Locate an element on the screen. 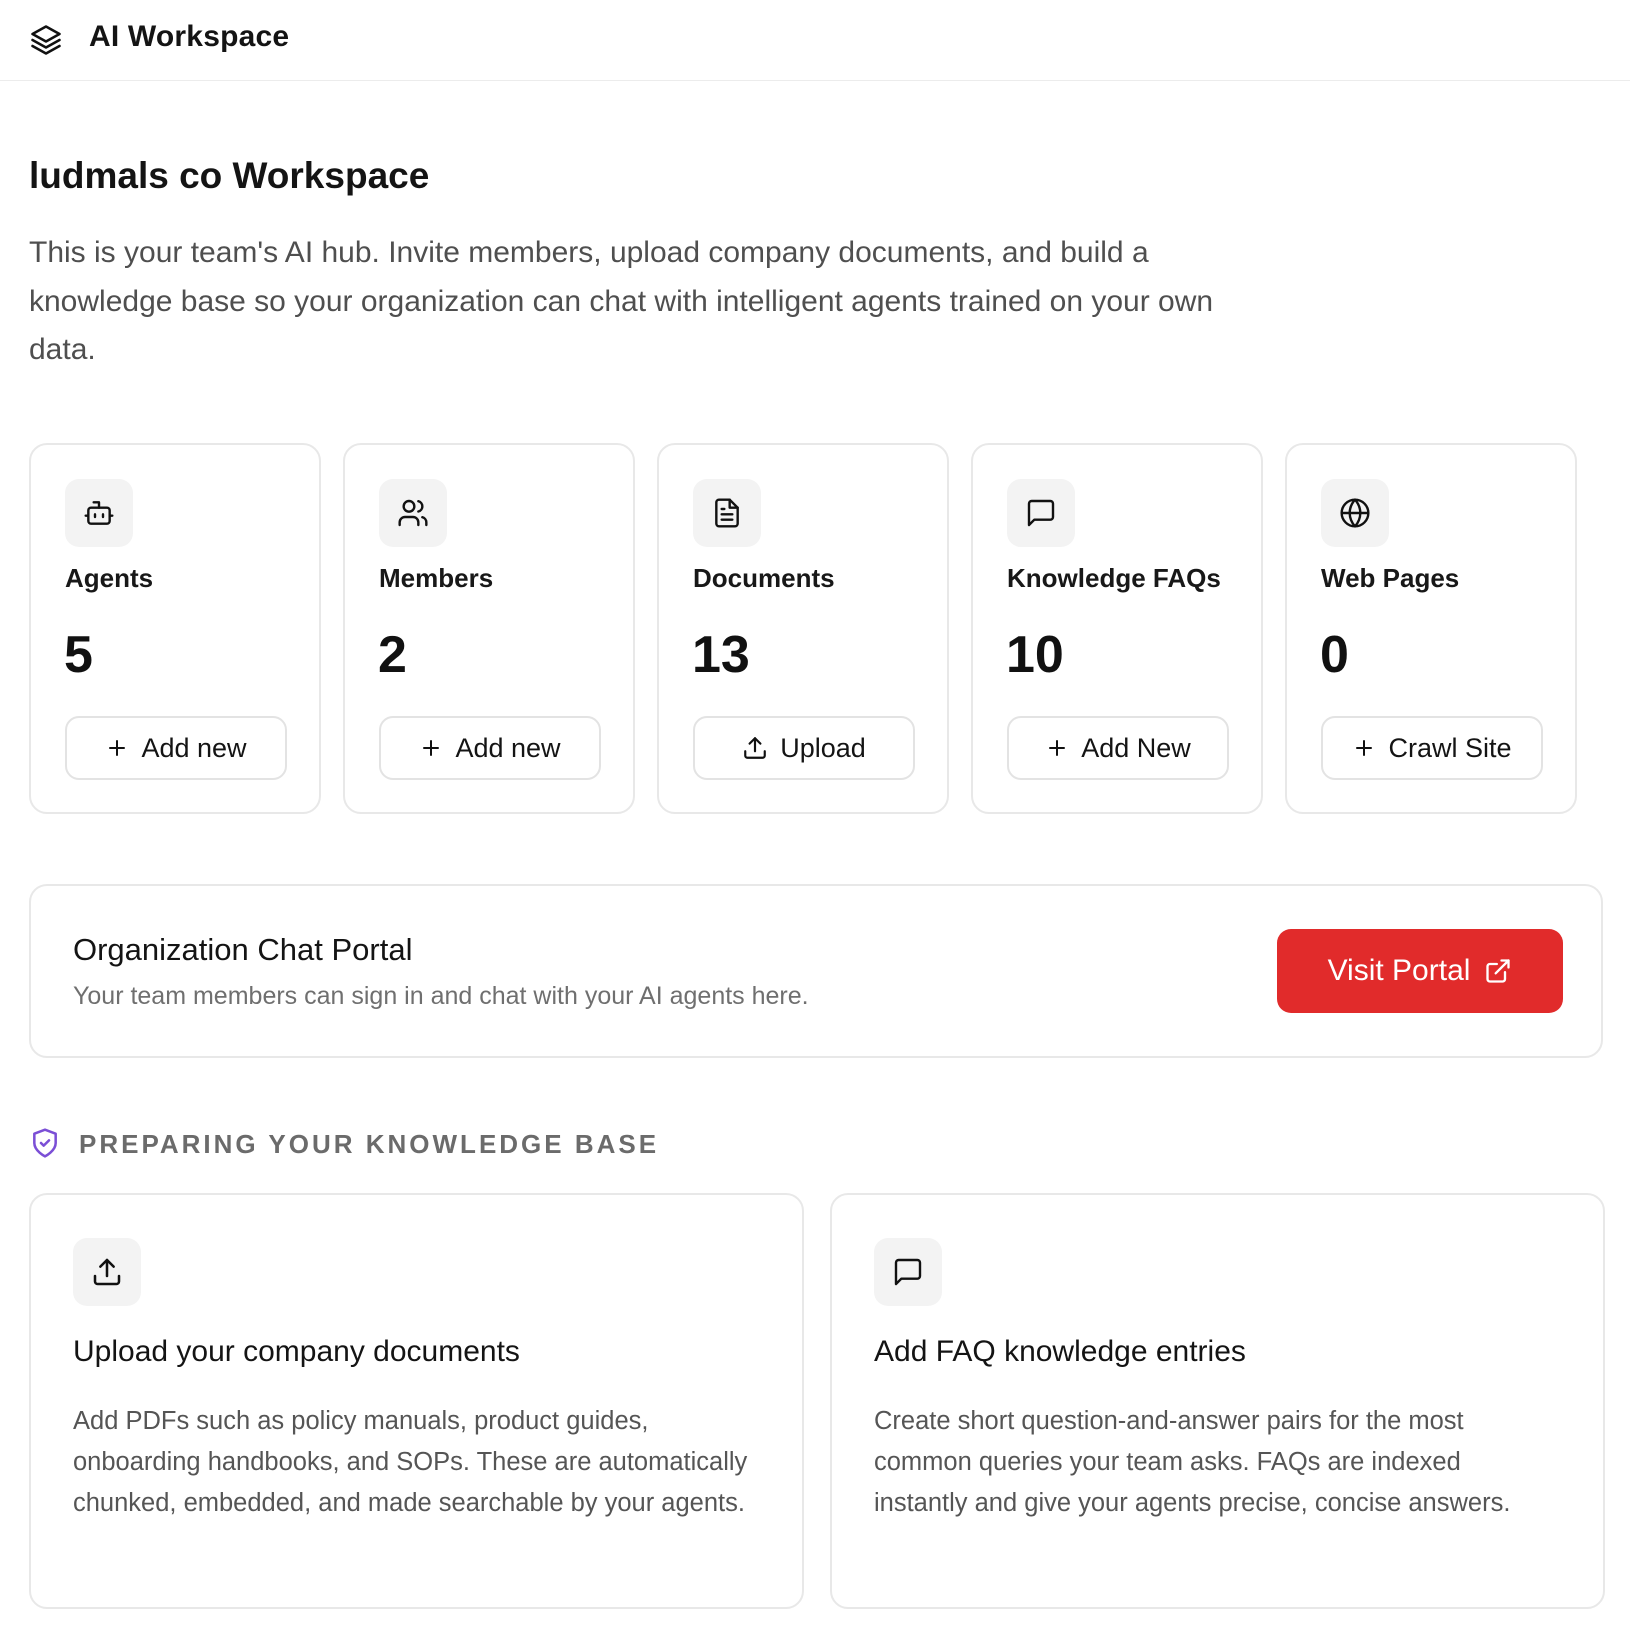 This screenshot has width=1630, height=1632. add-agent-button: Add new is located at coordinates (176, 748).